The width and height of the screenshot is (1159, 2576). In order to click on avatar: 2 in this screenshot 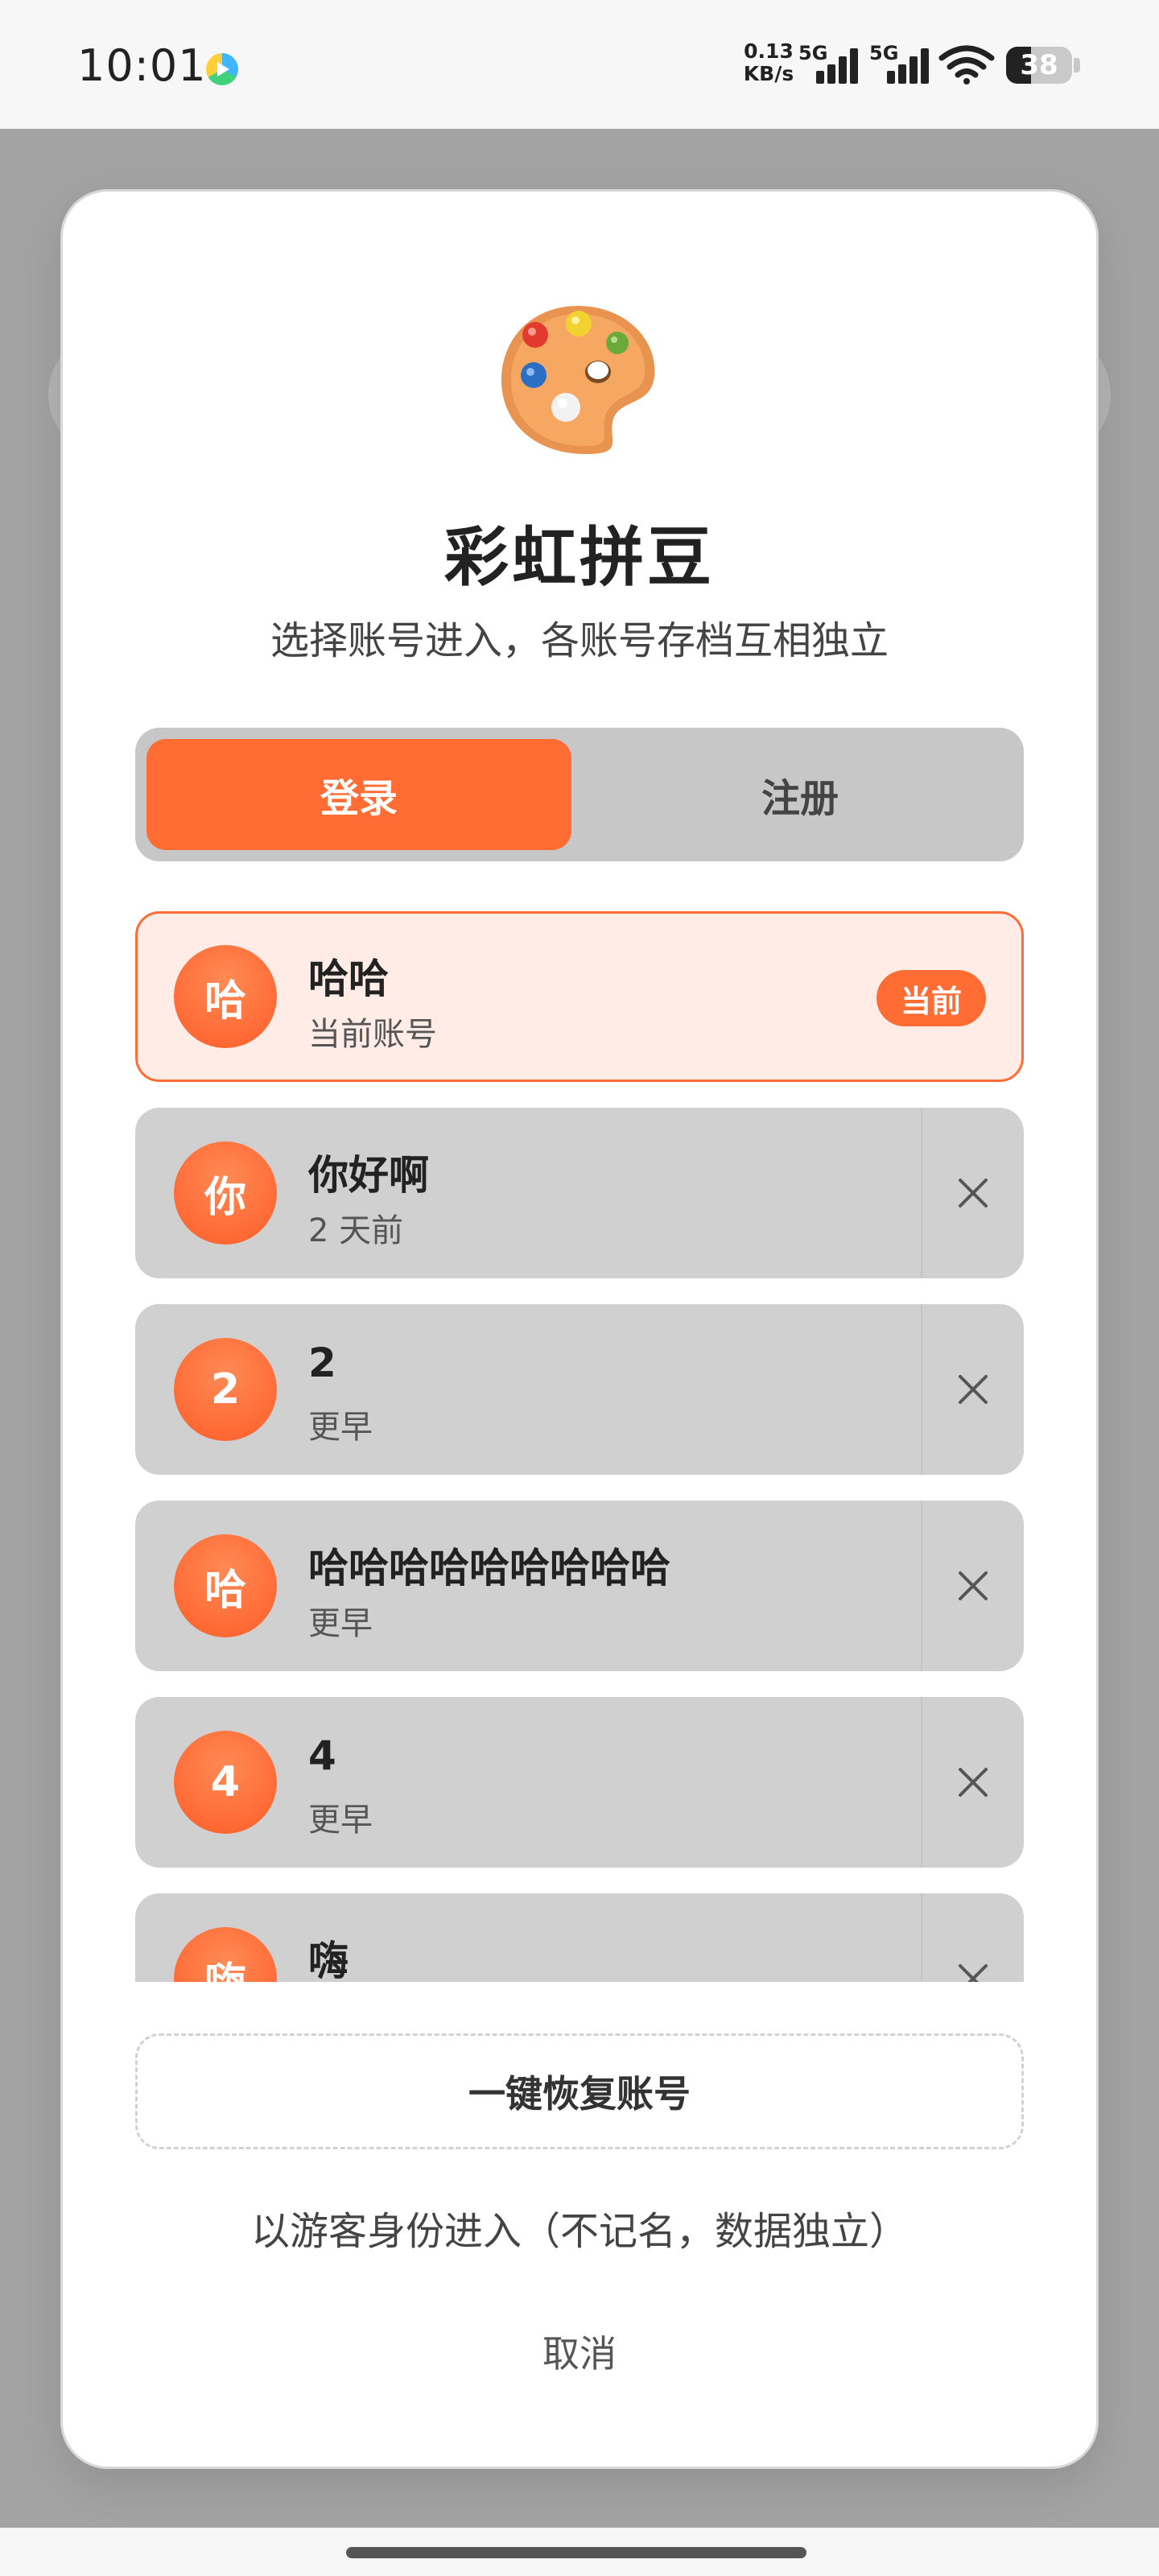, I will do `click(225, 1389)`.